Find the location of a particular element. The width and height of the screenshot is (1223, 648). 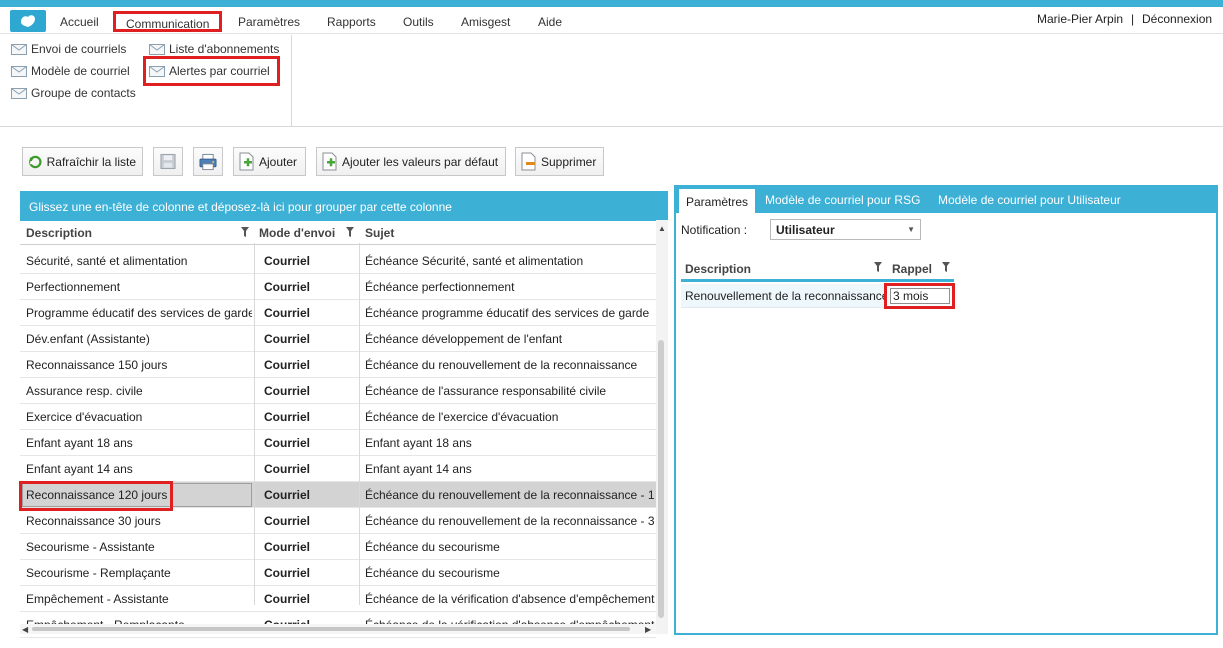

notification-label: Notification : is located at coordinates (714, 230).